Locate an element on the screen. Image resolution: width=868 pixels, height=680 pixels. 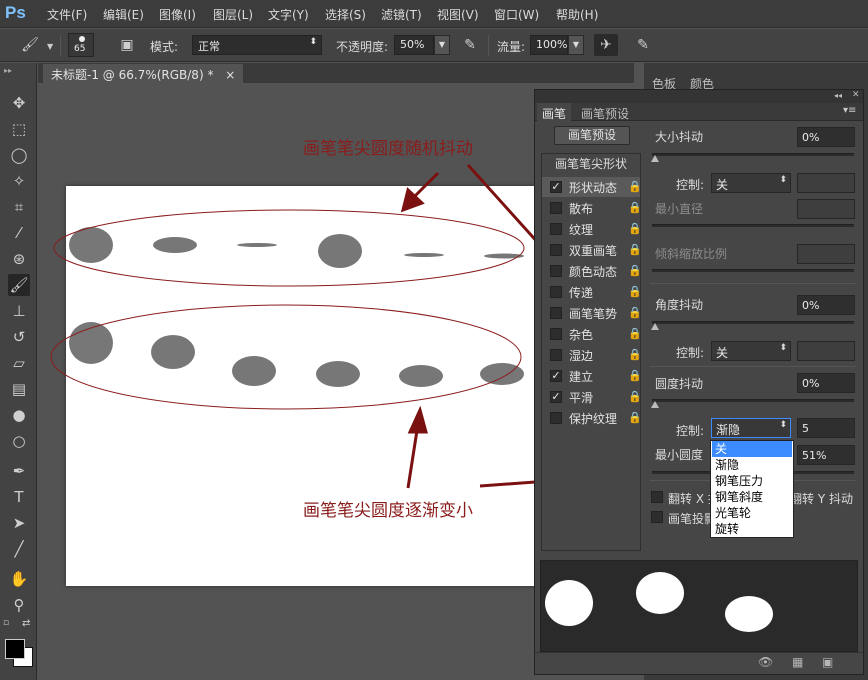
fade-steps-input: 5 is located at coordinates (826, 428).